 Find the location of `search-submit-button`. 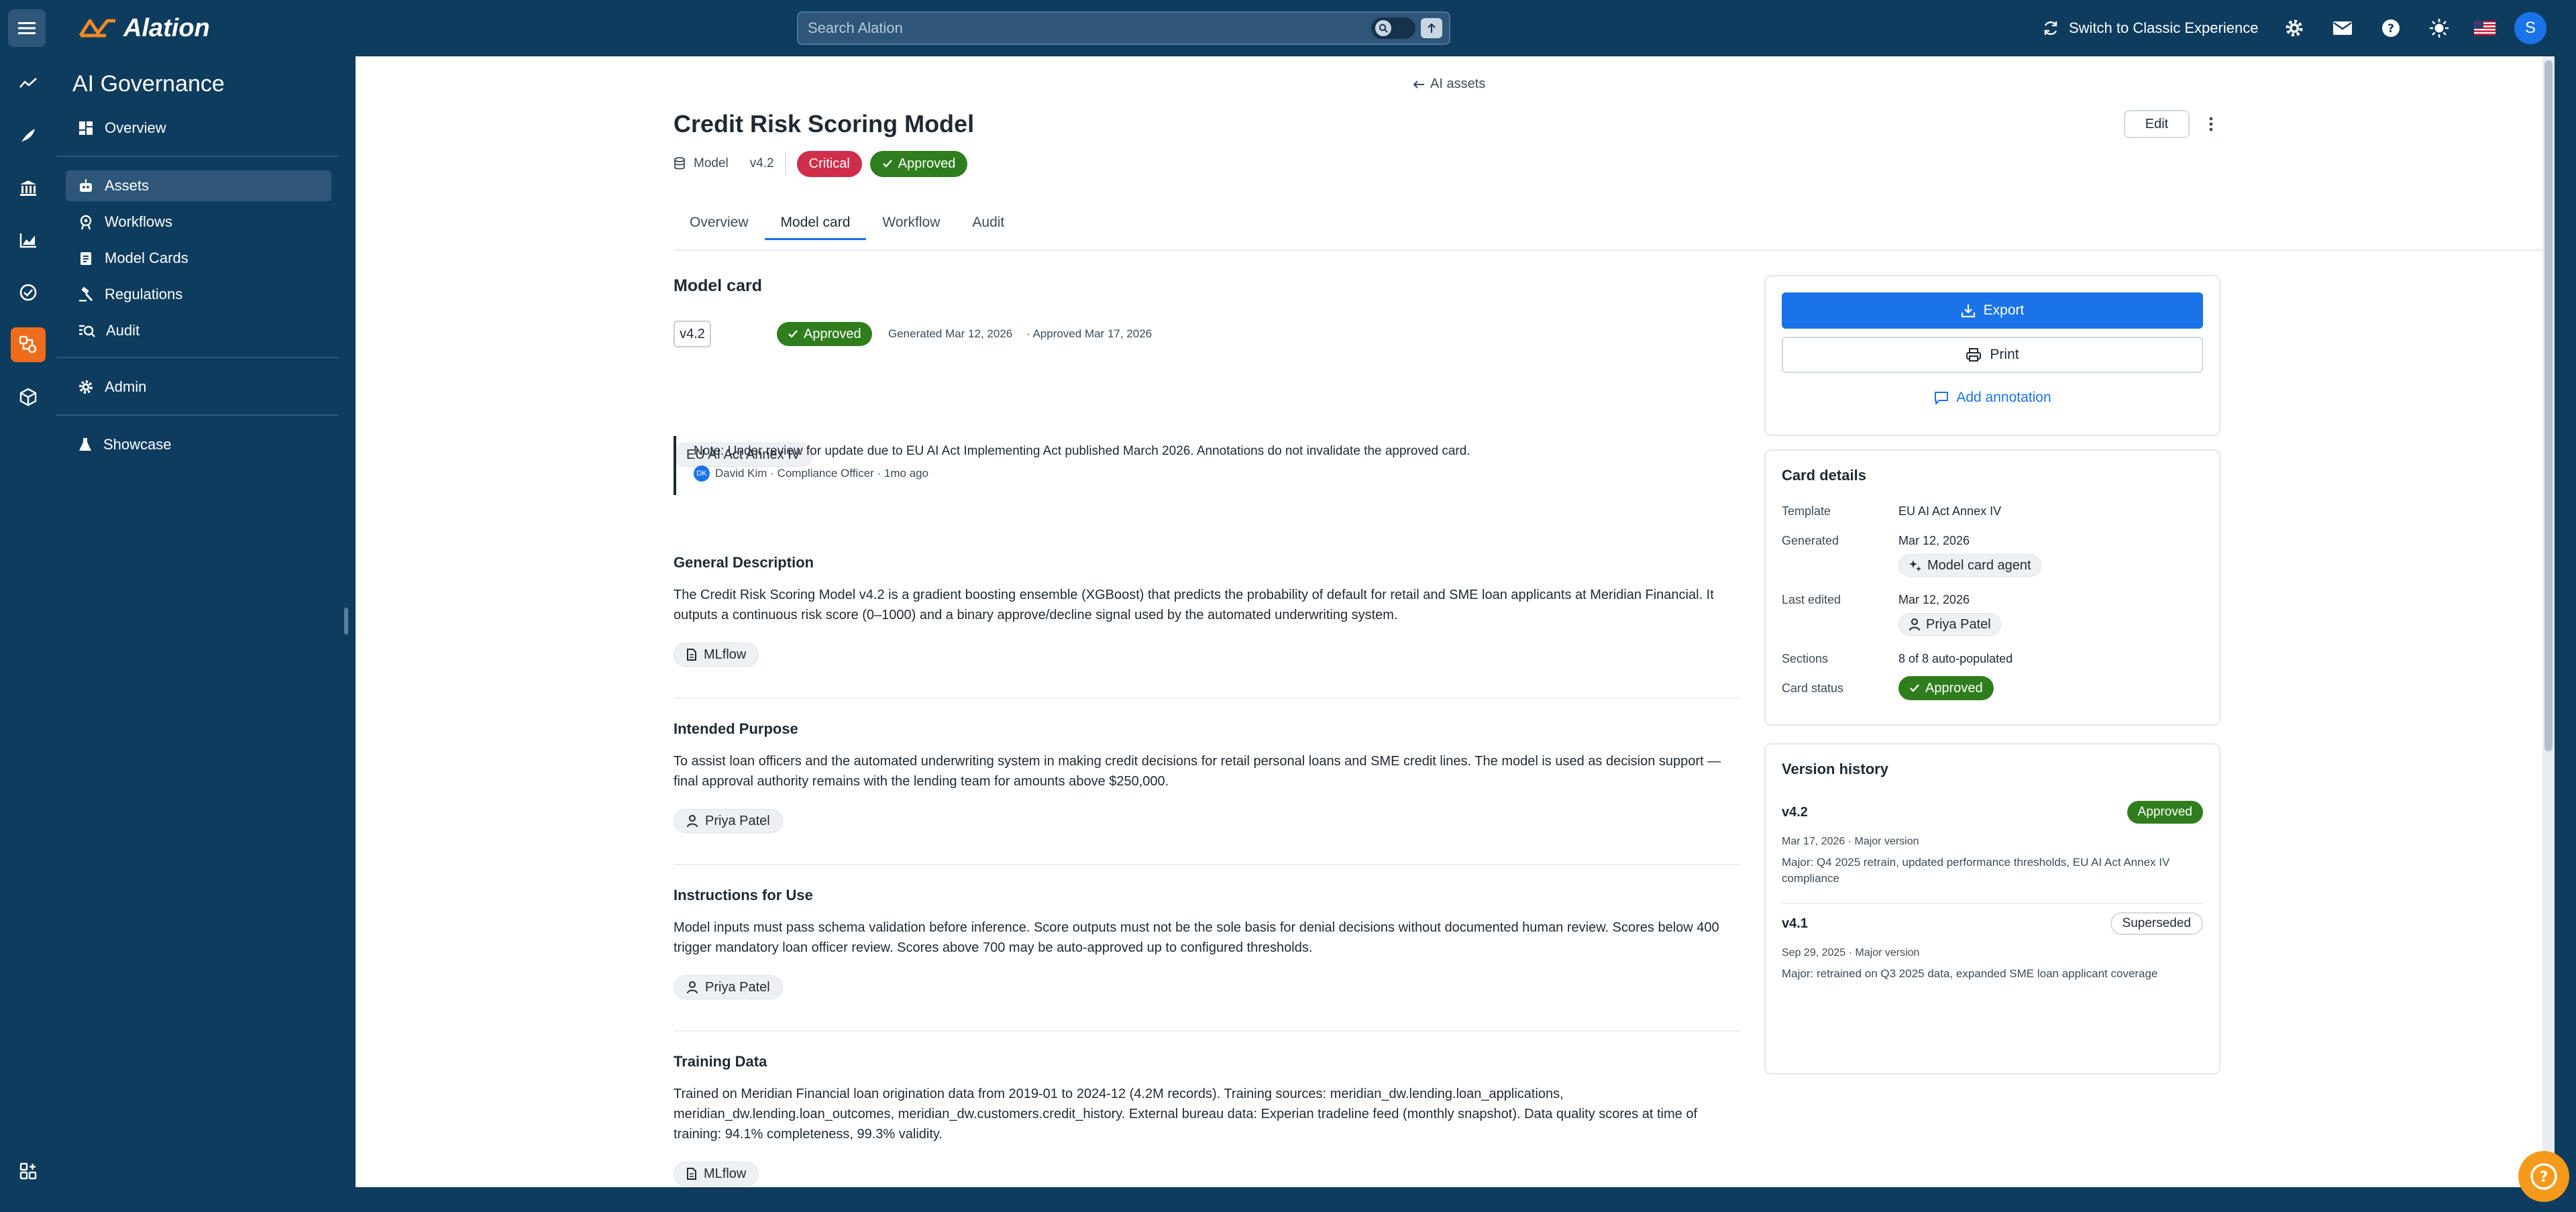

search-submit-button is located at coordinates (1431, 28).